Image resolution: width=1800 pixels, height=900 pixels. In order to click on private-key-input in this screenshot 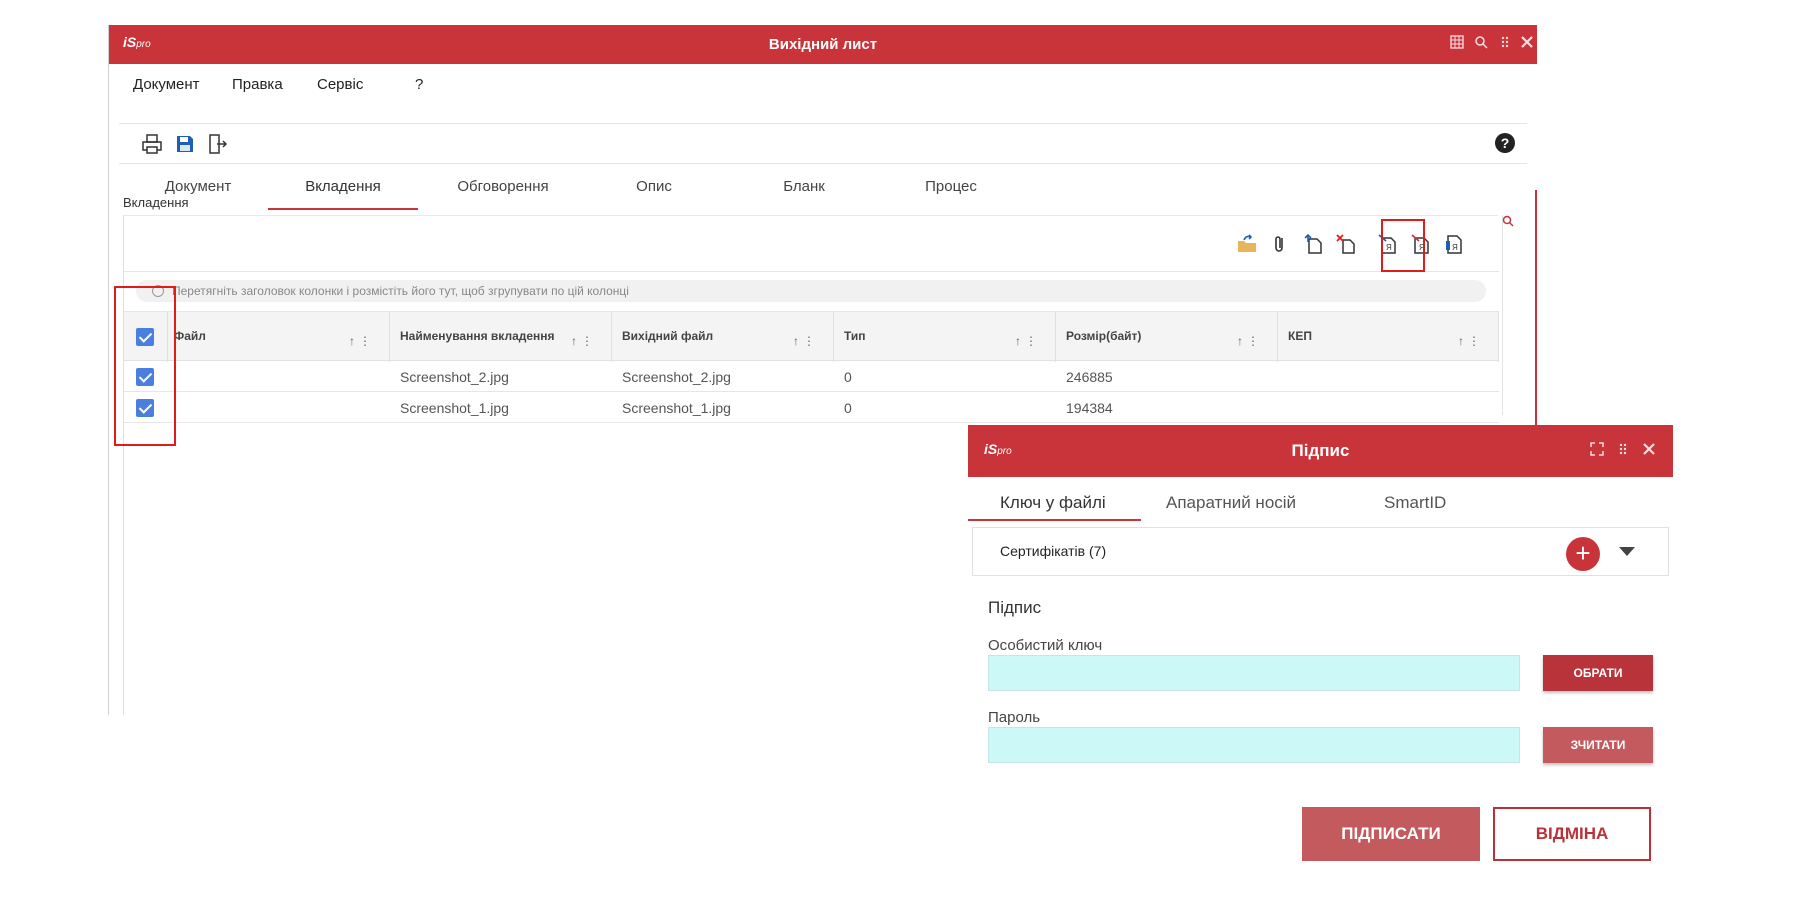, I will do `click(1254, 673)`.